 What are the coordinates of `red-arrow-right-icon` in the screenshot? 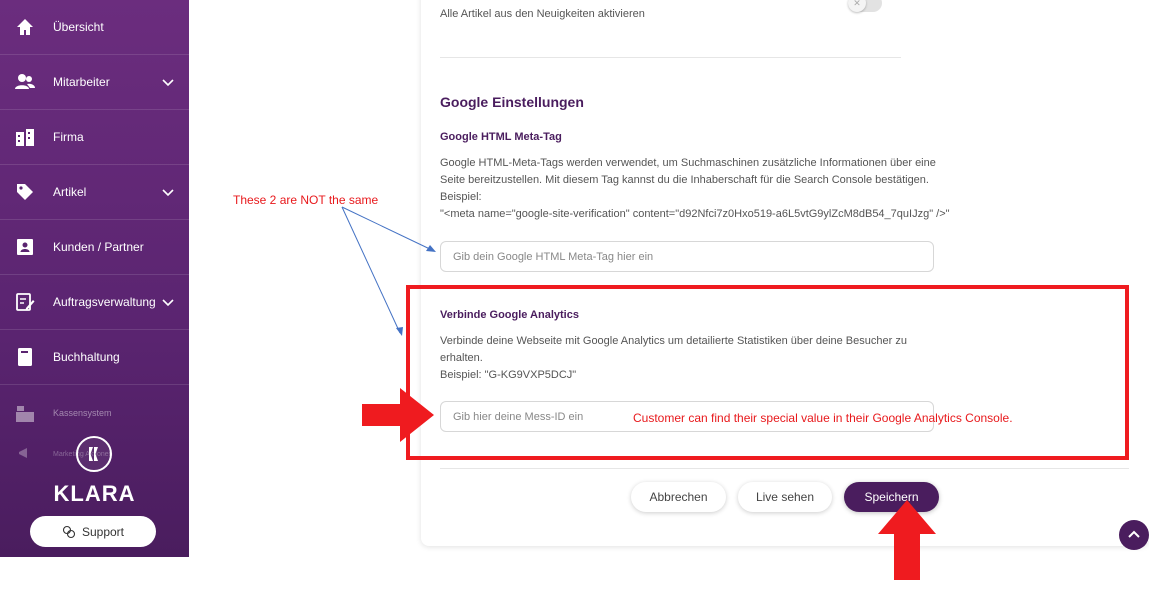 It's located at (398, 415).